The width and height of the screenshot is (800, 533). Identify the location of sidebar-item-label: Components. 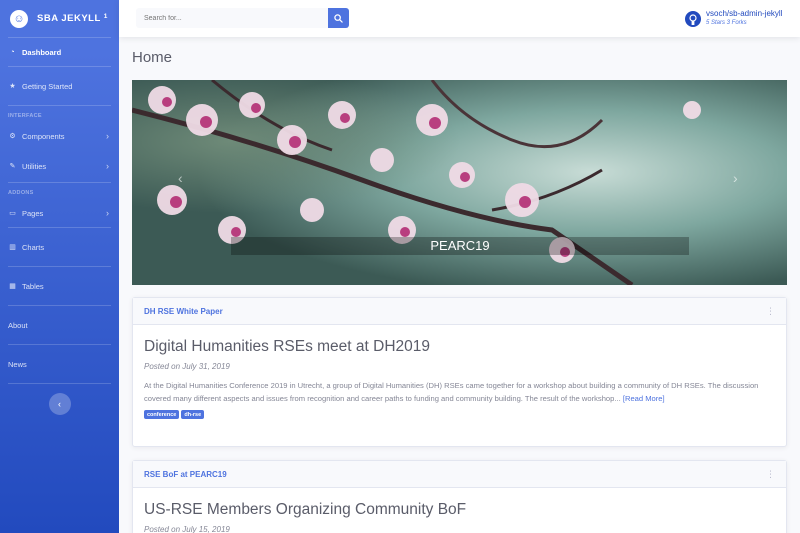
(43, 136).